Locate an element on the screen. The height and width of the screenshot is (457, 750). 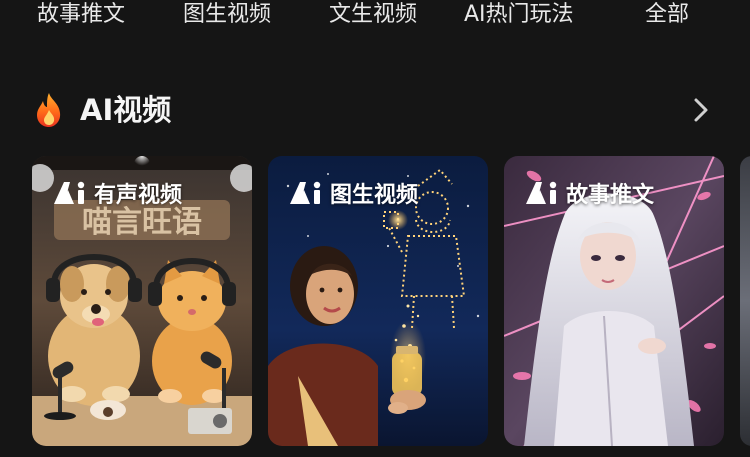
tab-text-to-video: 文生视频 is located at coordinates (373, 17).